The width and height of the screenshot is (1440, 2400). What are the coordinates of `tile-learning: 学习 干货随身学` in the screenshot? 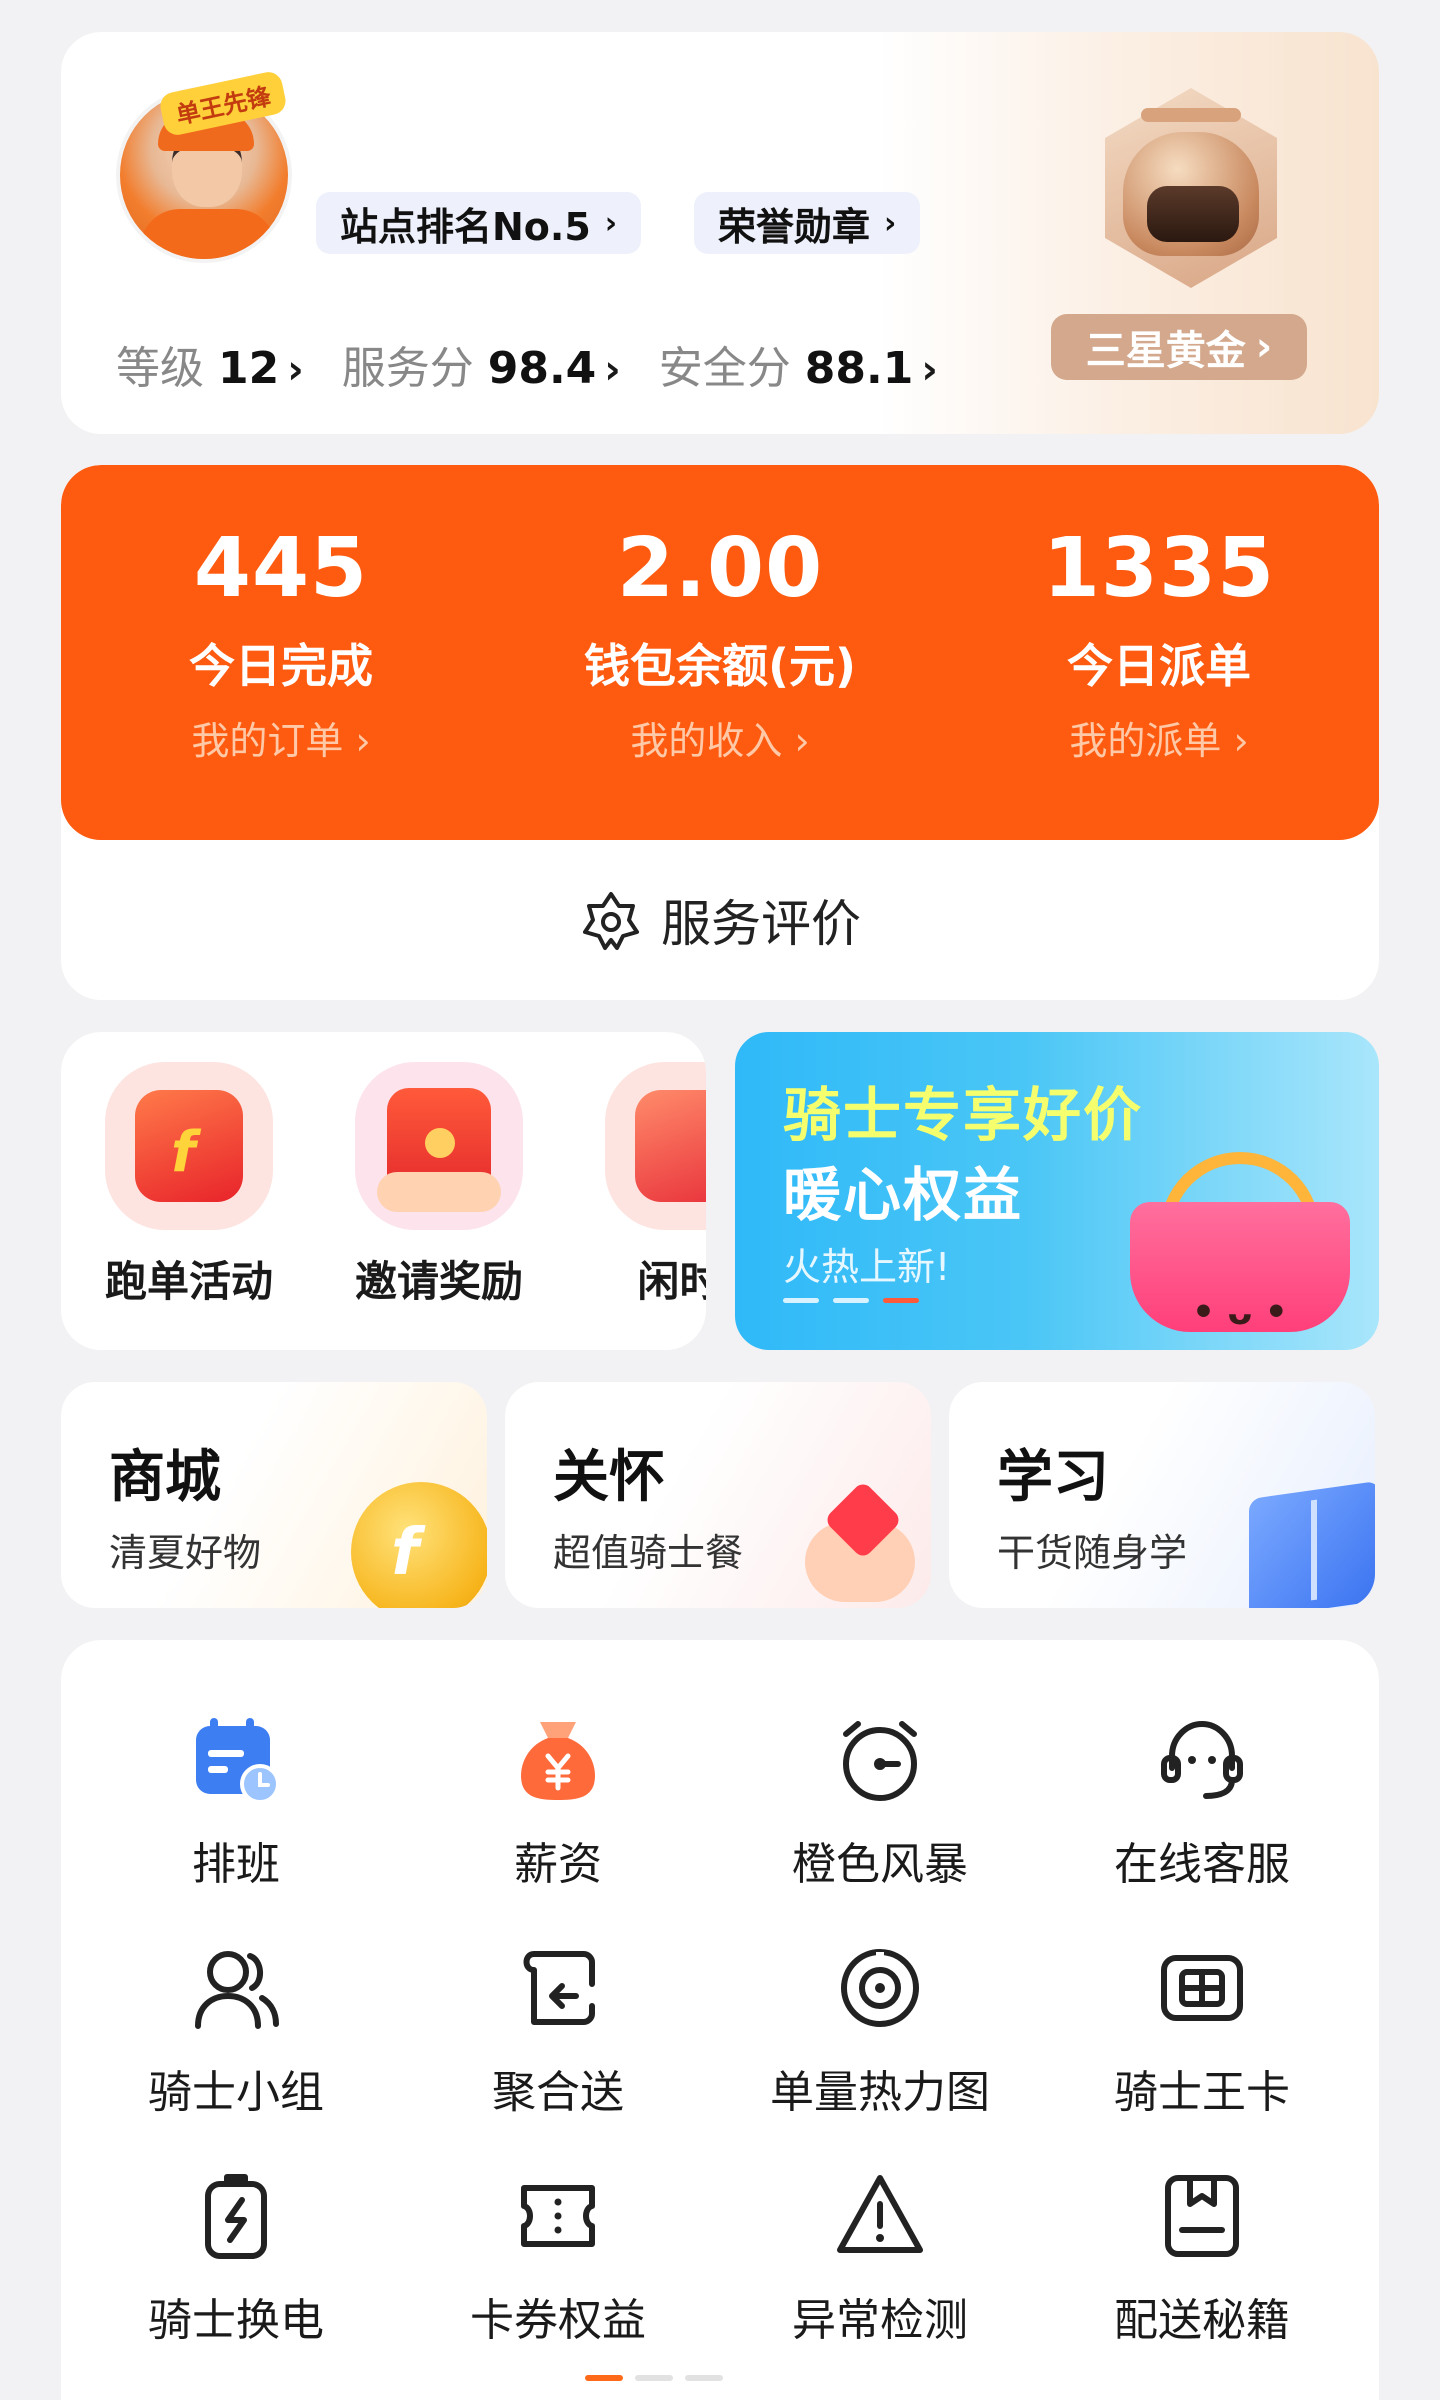 It's located at (1162, 1495).